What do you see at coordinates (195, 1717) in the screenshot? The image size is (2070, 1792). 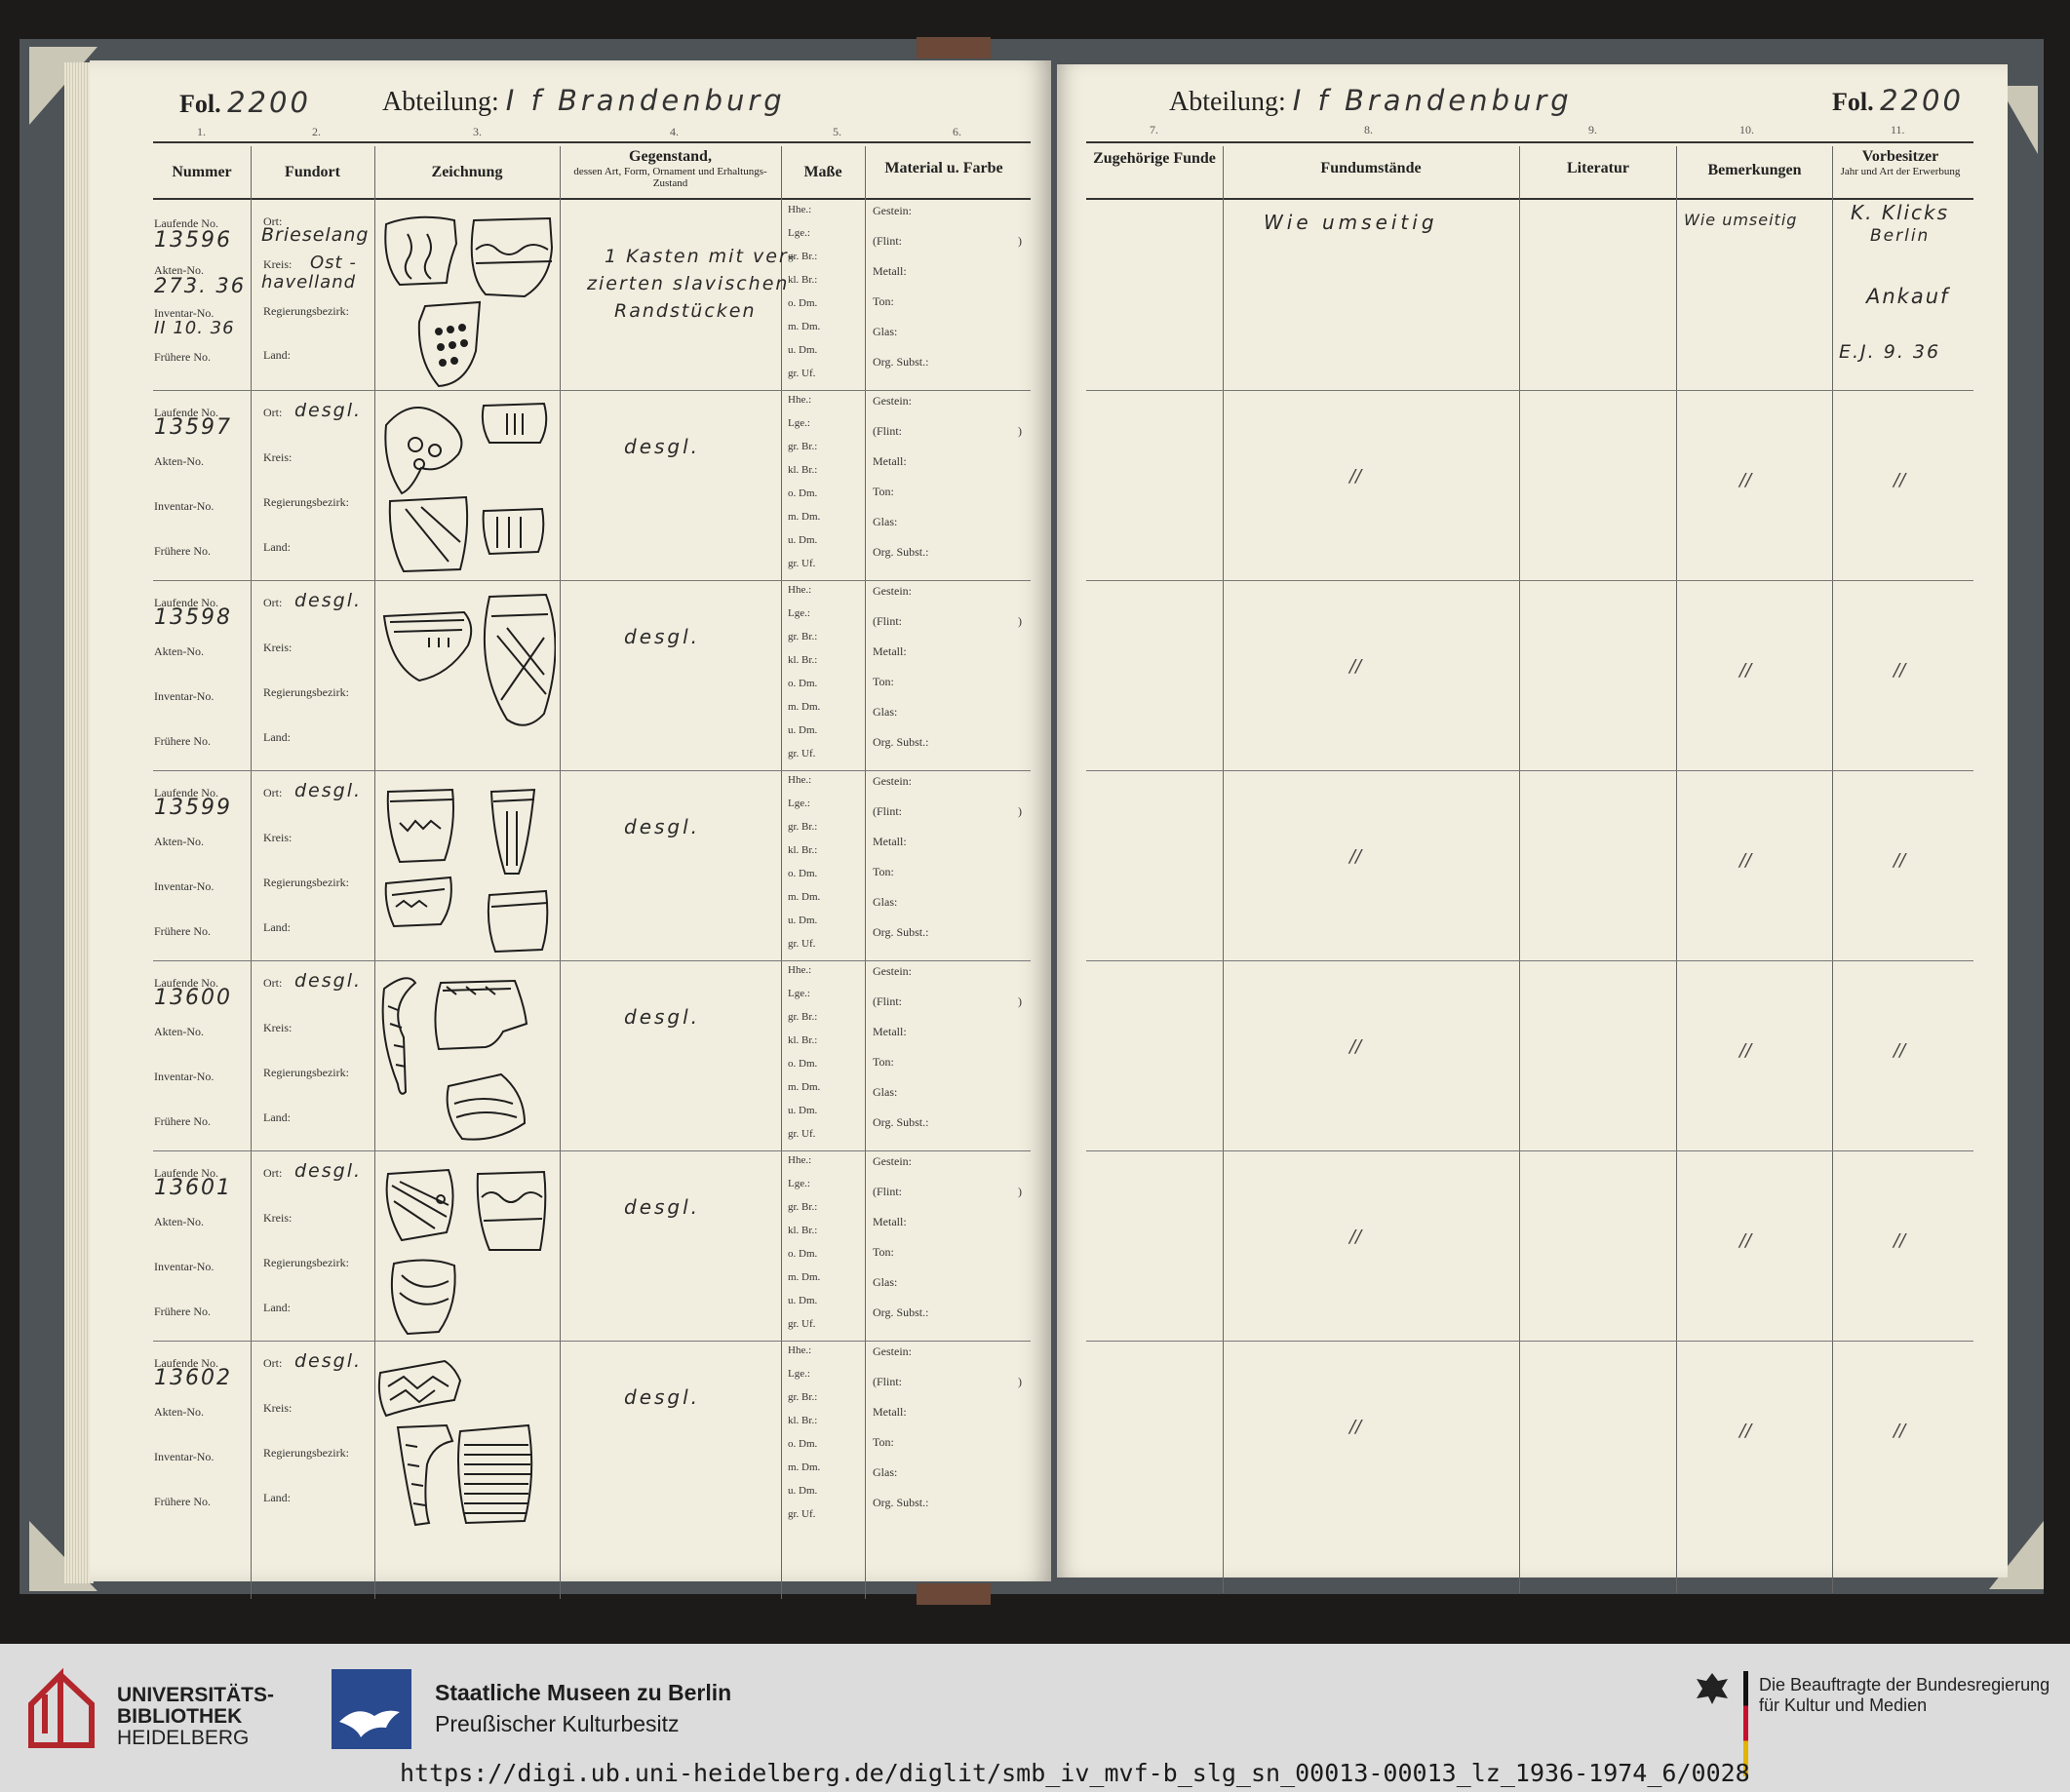 I see `ub-name: UNIVERSITÄTS- BIBLIOTHEK HEIDELBERG` at bounding box center [195, 1717].